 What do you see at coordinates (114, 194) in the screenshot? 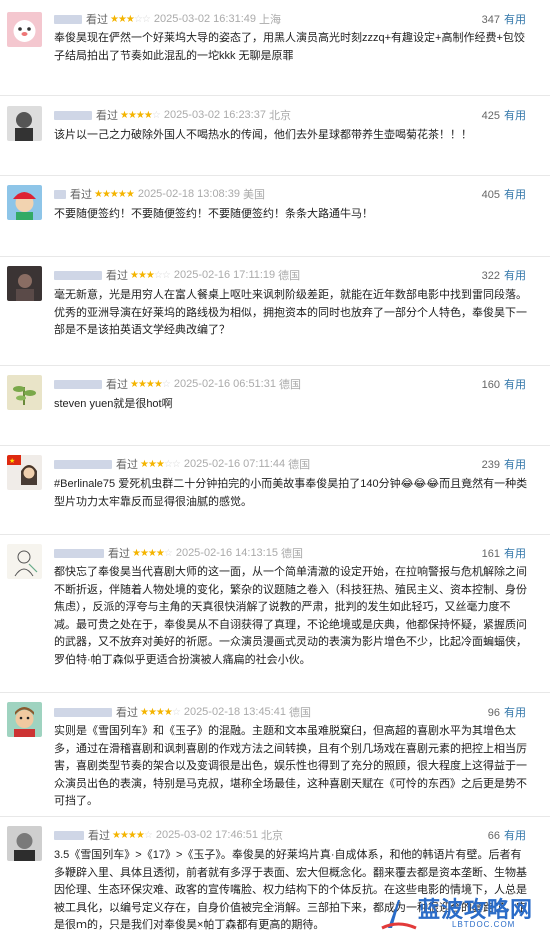
I see `rating-stars: ★★★★★` at bounding box center [114, 194].